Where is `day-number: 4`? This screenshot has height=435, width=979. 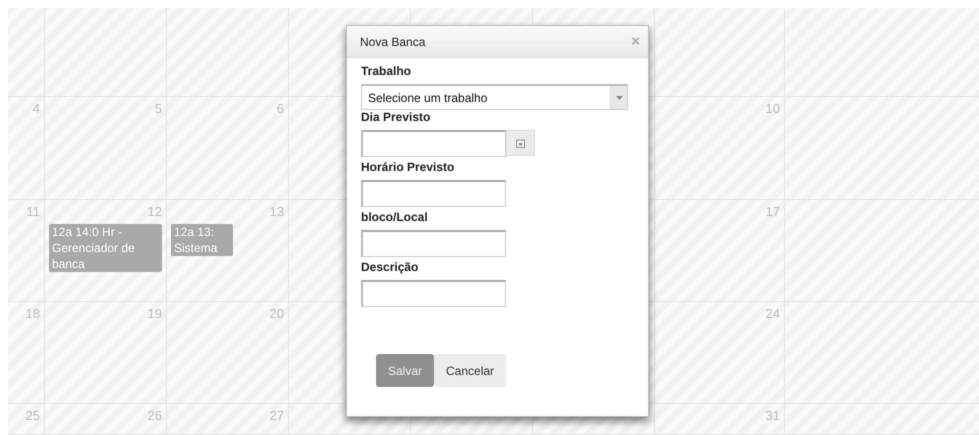 day-number: 4 is located at coordinates (36, 109).